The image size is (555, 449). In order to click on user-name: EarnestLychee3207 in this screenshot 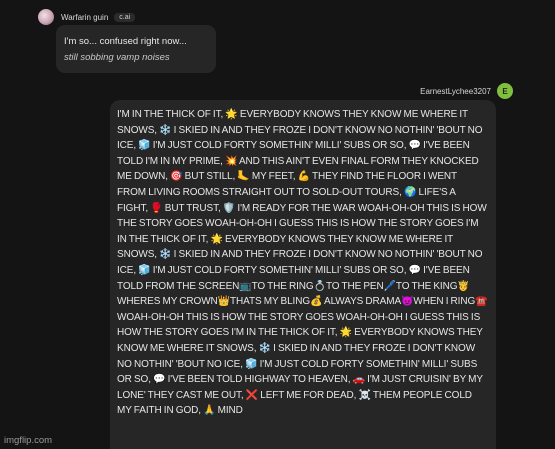, I will do `click(455, 91)`.